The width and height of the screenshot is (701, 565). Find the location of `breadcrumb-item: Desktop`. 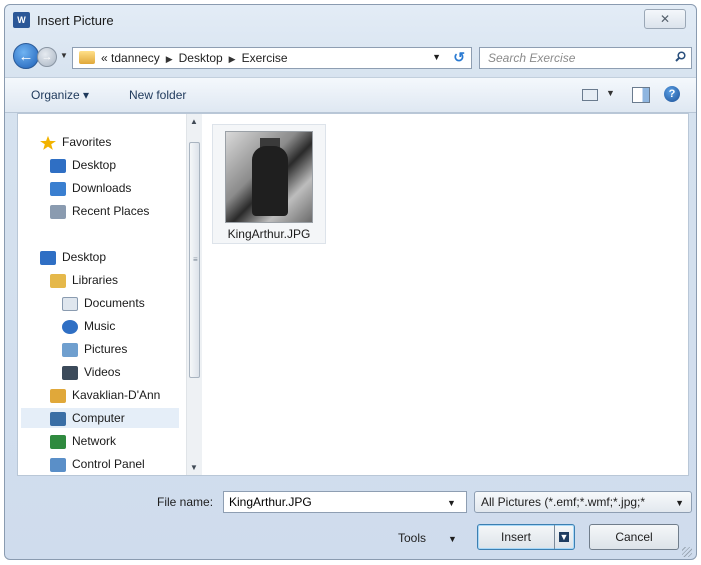

breadcrumb-item: Desktop is located at coordinates (201, 58).